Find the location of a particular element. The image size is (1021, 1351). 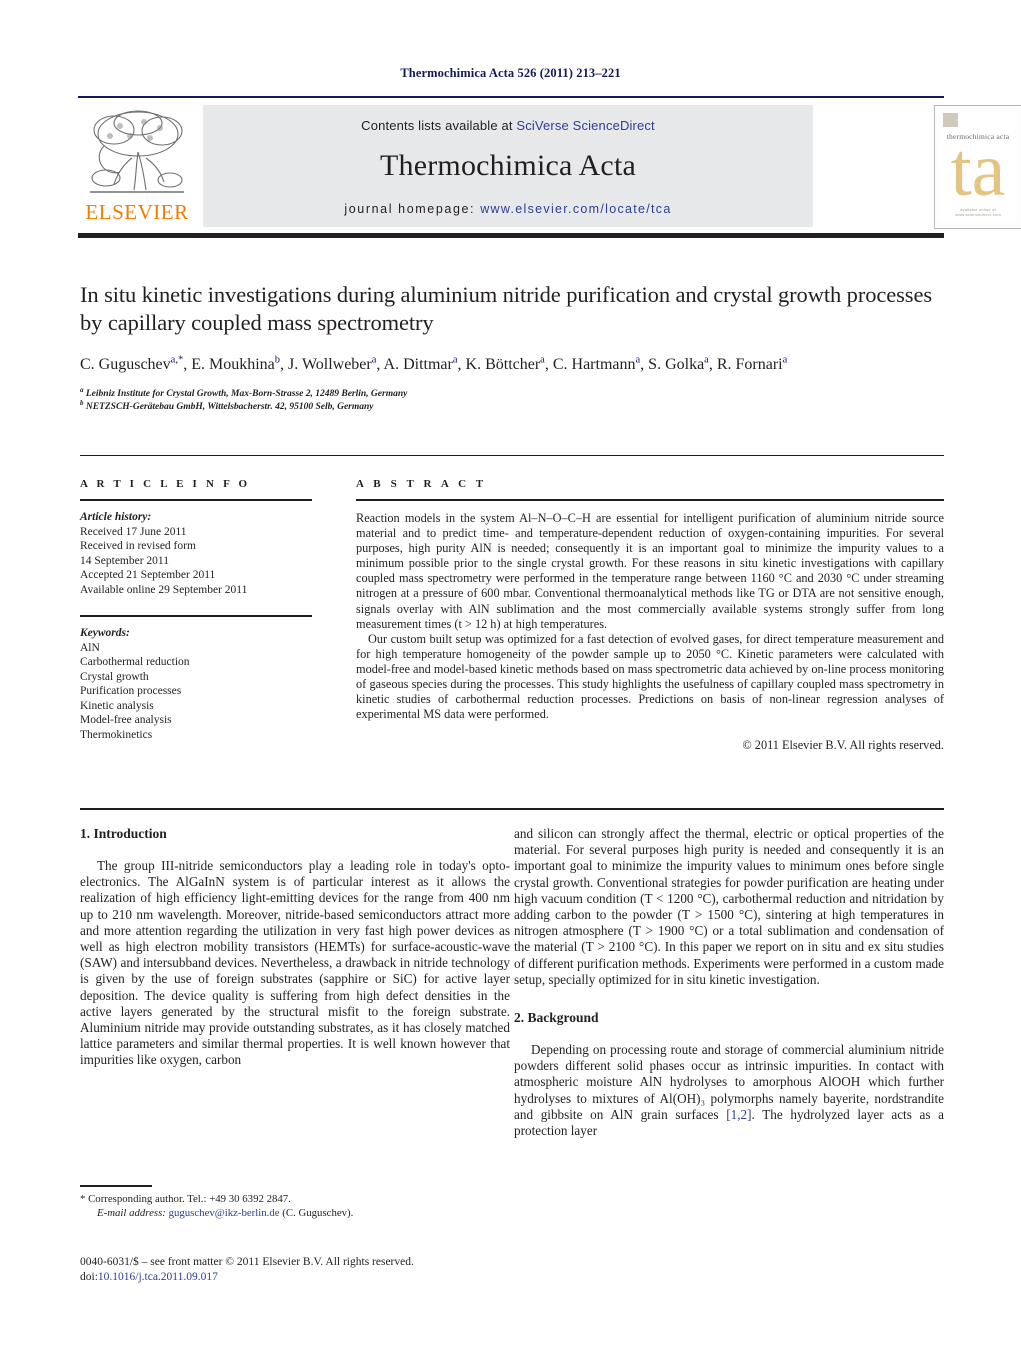

keyword-item: Purification processes is located at coordinates (131, 691).